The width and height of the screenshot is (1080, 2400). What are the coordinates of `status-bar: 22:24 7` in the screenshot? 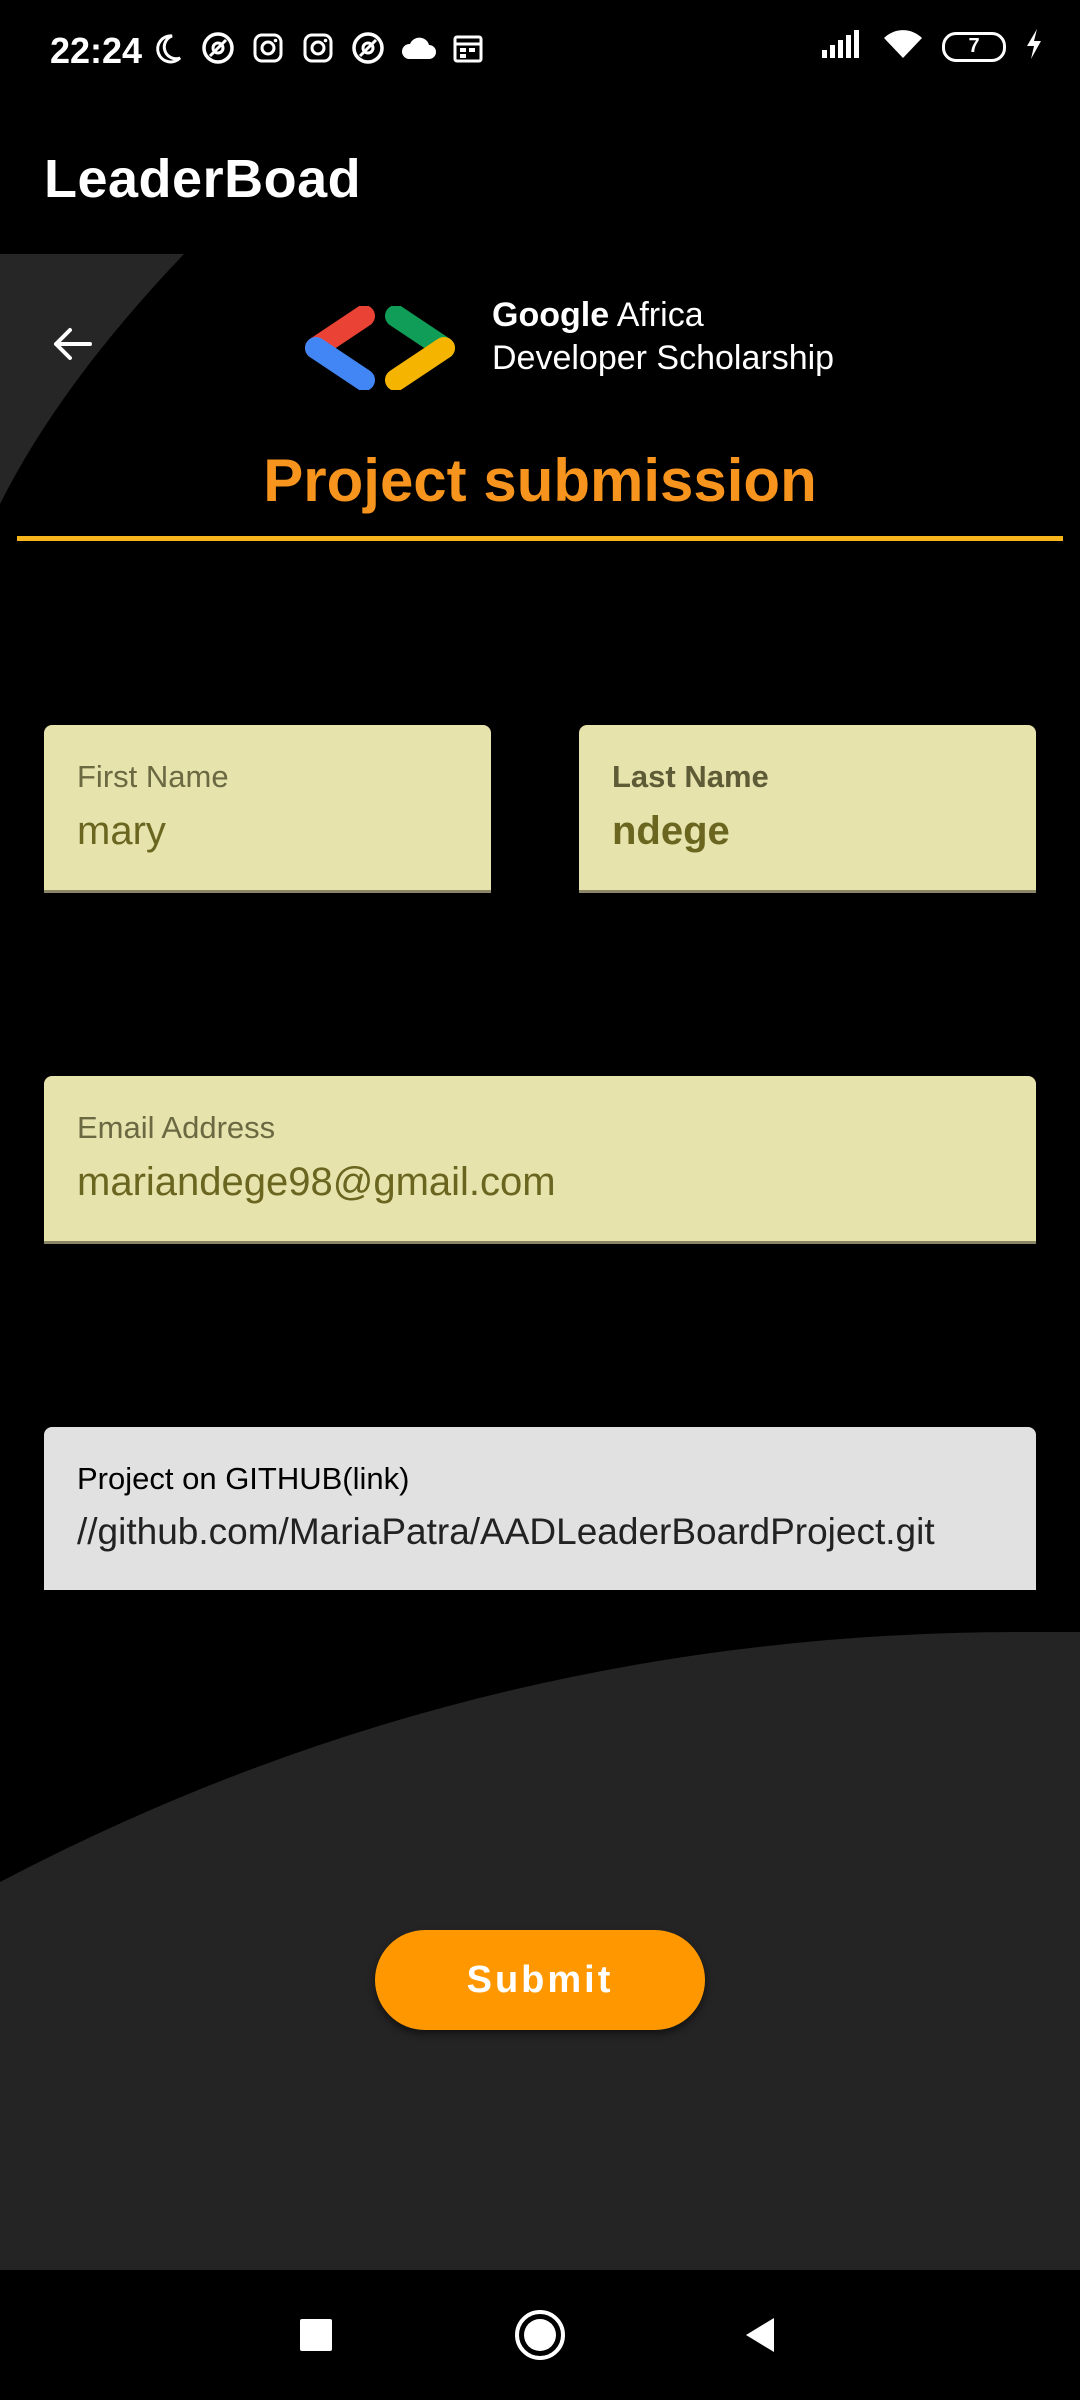 It's located at (540, 52).